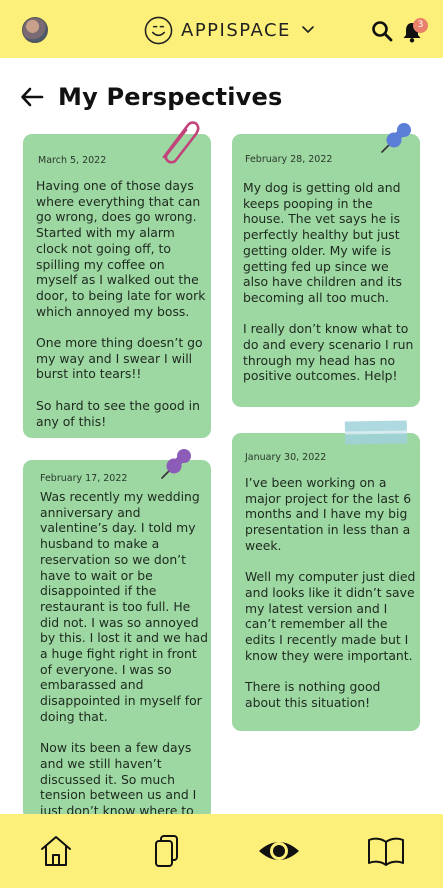  I want to click on cards-icon, so click(166, 851).